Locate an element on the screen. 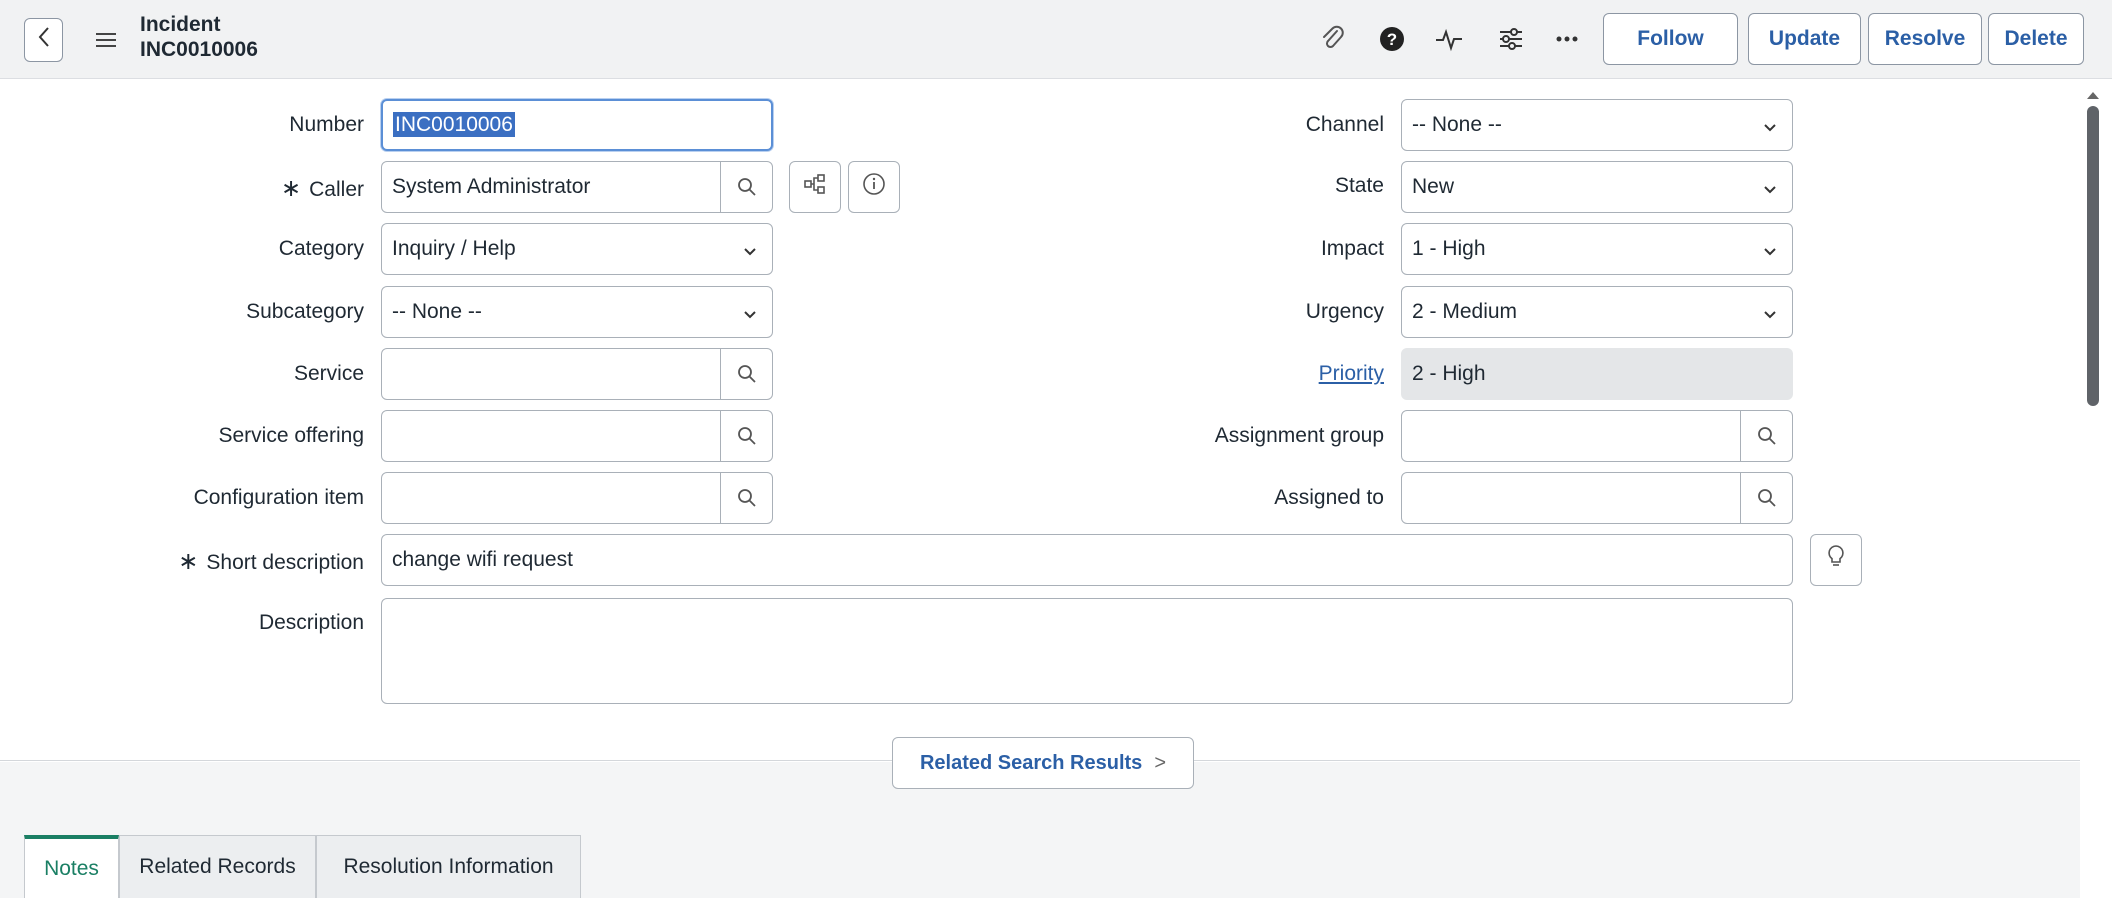  caller-search-icon is located at coordinates (746, 187).